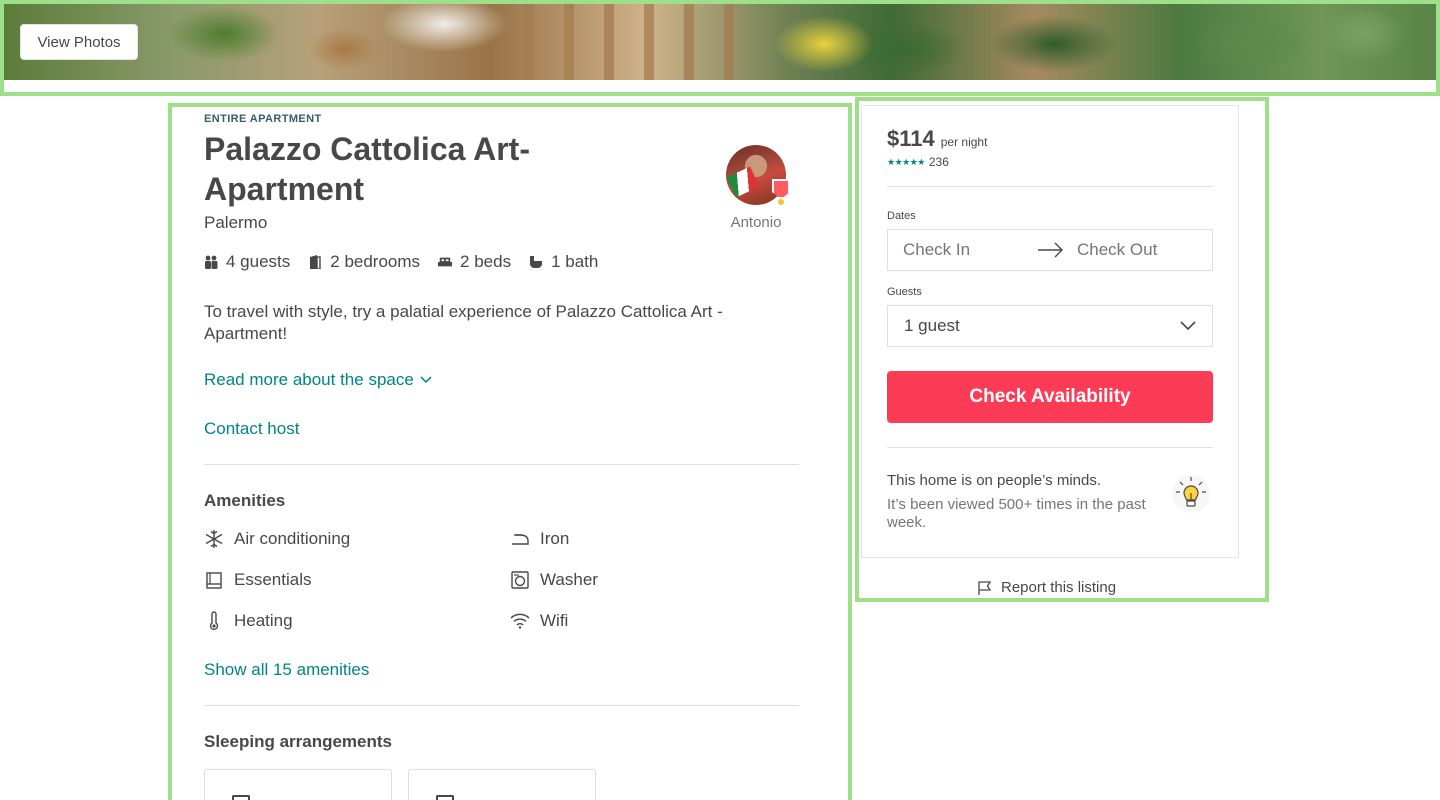 This screenshot has width=1440, height=800. I want to click on guests-select: 1 guest, so click(1050, 326).